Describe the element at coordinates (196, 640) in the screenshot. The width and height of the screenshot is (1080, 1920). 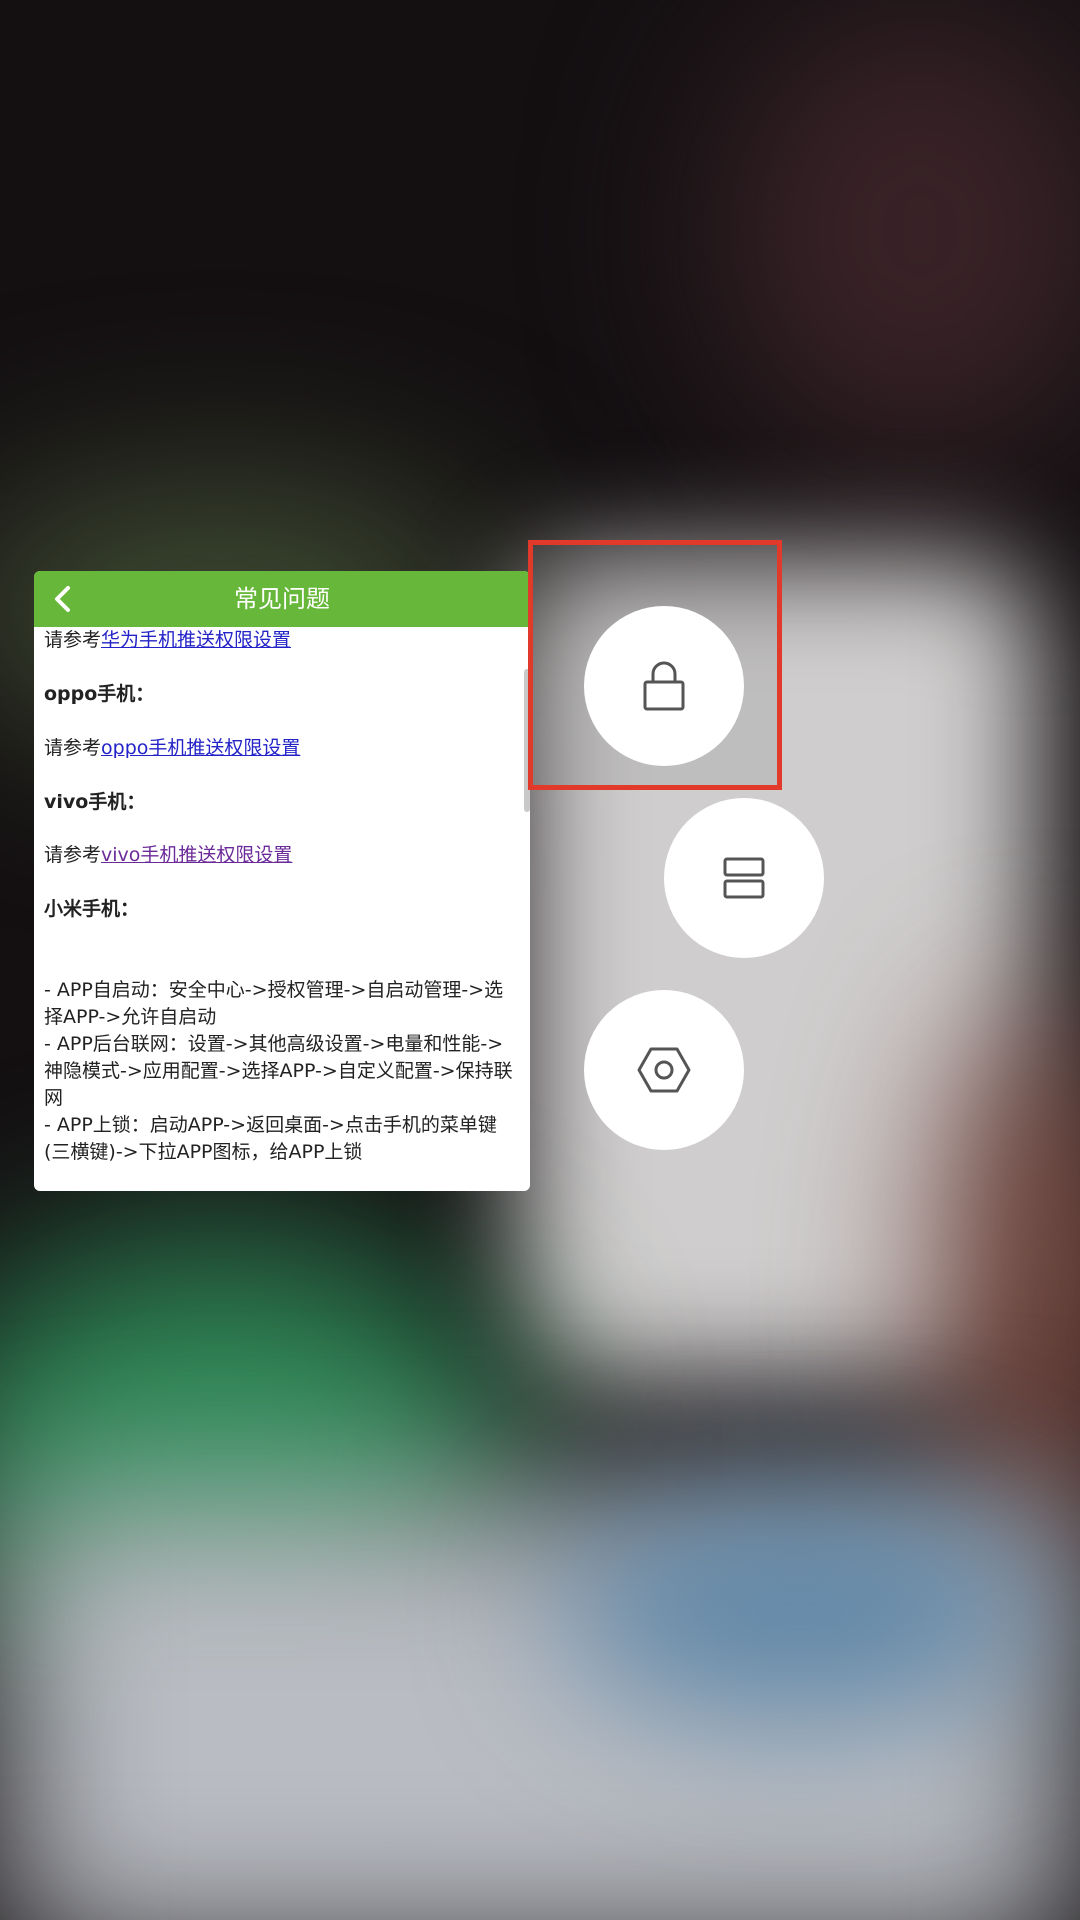
I see `huawei-push-settings-link: 华为手机推送权限设置` at that location.